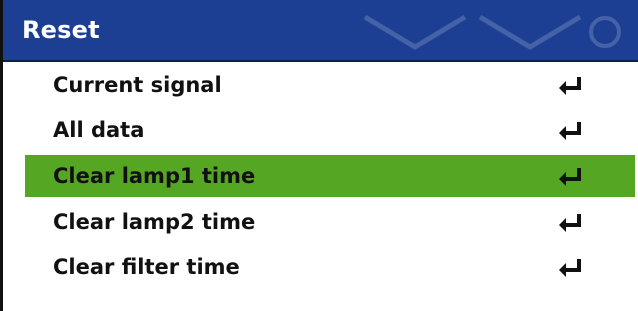 The height and width of the screenshot is (311, 638). I want to click on menu-item-current-signal: Current signal, so click(330, 85).